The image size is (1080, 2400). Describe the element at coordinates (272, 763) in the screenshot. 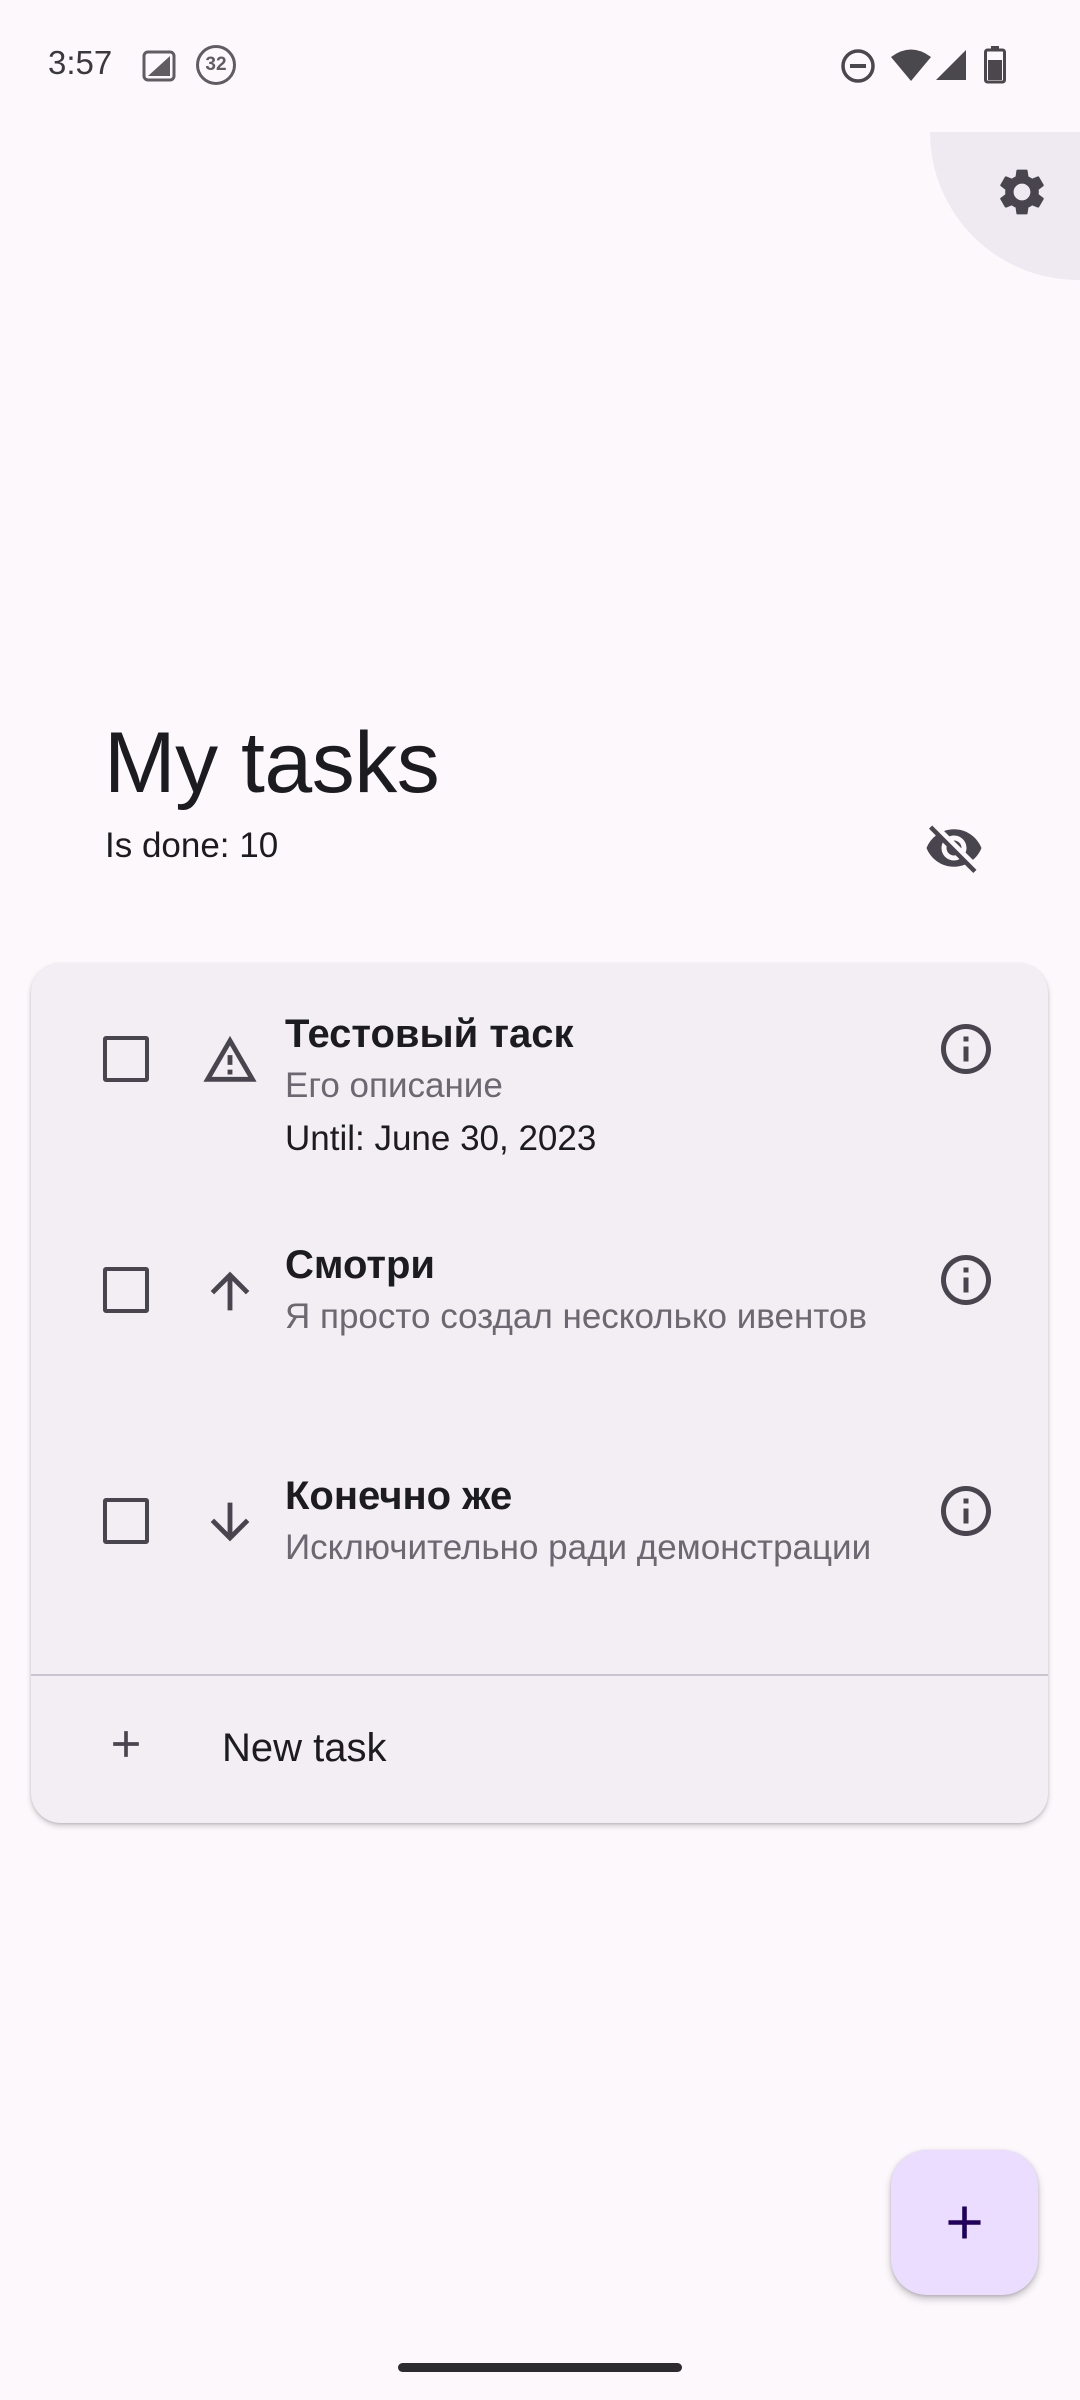

I see `page-title: My tasks` at that location.